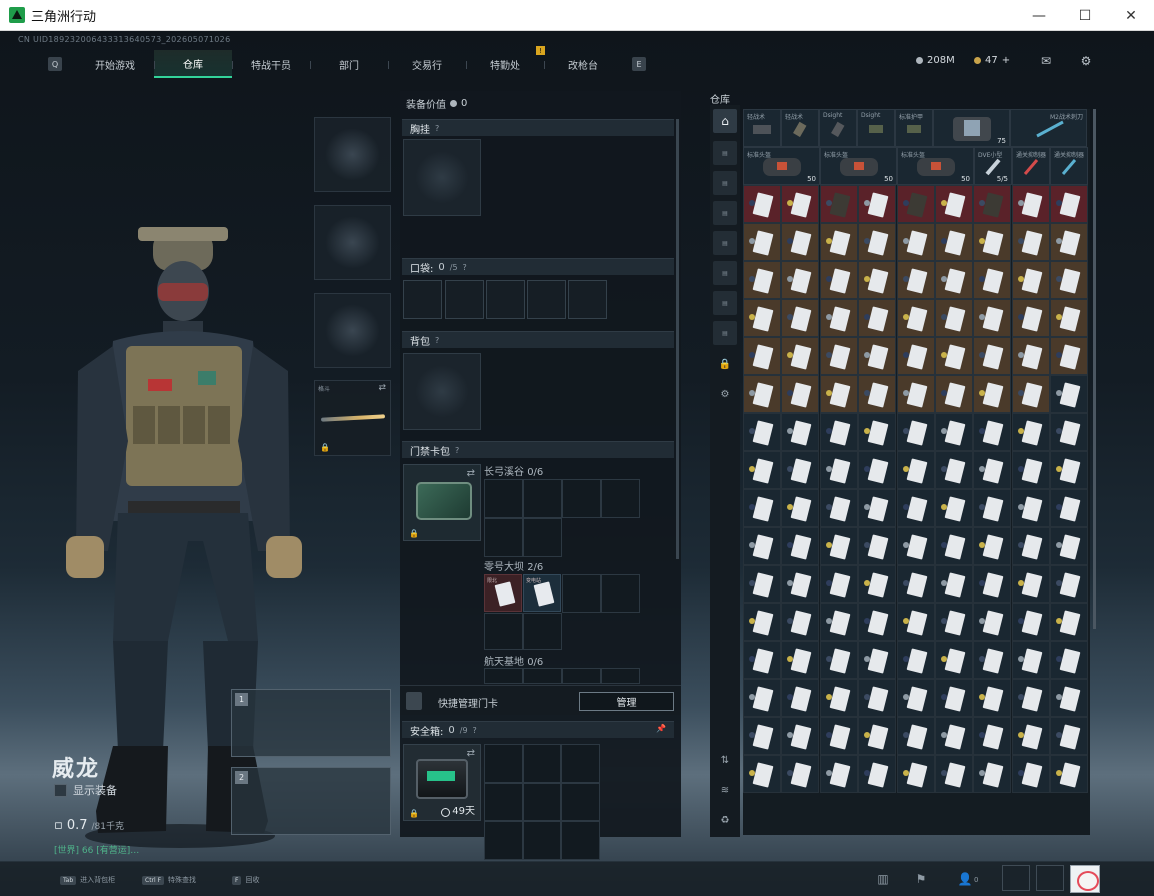 Image resolution: width=1154 pixels, height=896 pixels. What do you see at coordinates (677, 339) in the screenshot?
I see `loadout-scrollbar` at bounding box center [677, 339].